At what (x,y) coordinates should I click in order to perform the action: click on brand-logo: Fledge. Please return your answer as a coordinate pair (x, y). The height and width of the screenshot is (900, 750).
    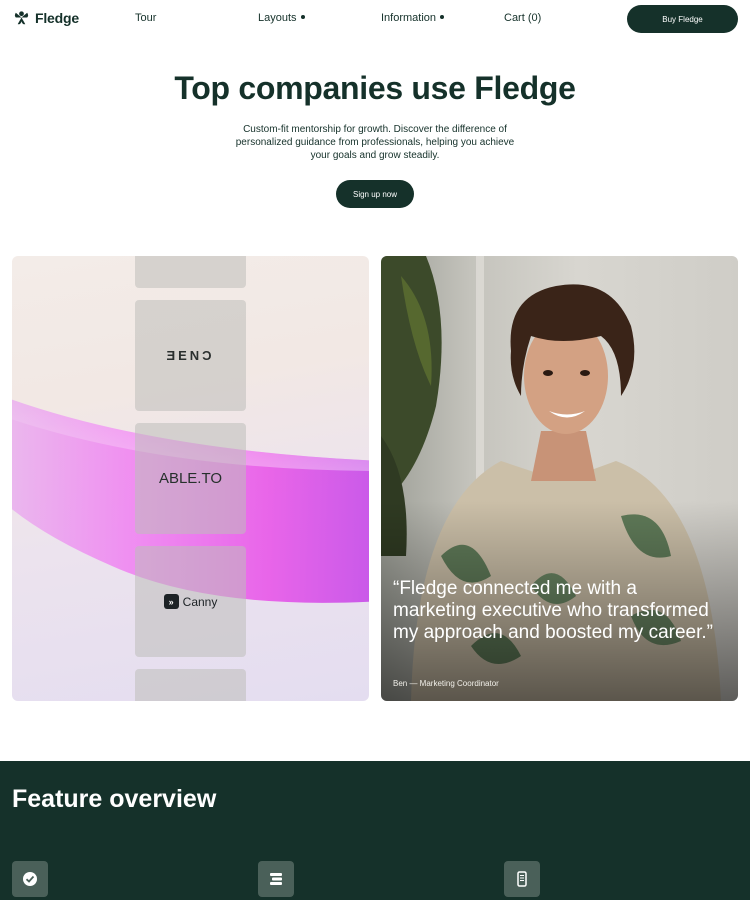
    Looking at the image, I should click on (45, 17).